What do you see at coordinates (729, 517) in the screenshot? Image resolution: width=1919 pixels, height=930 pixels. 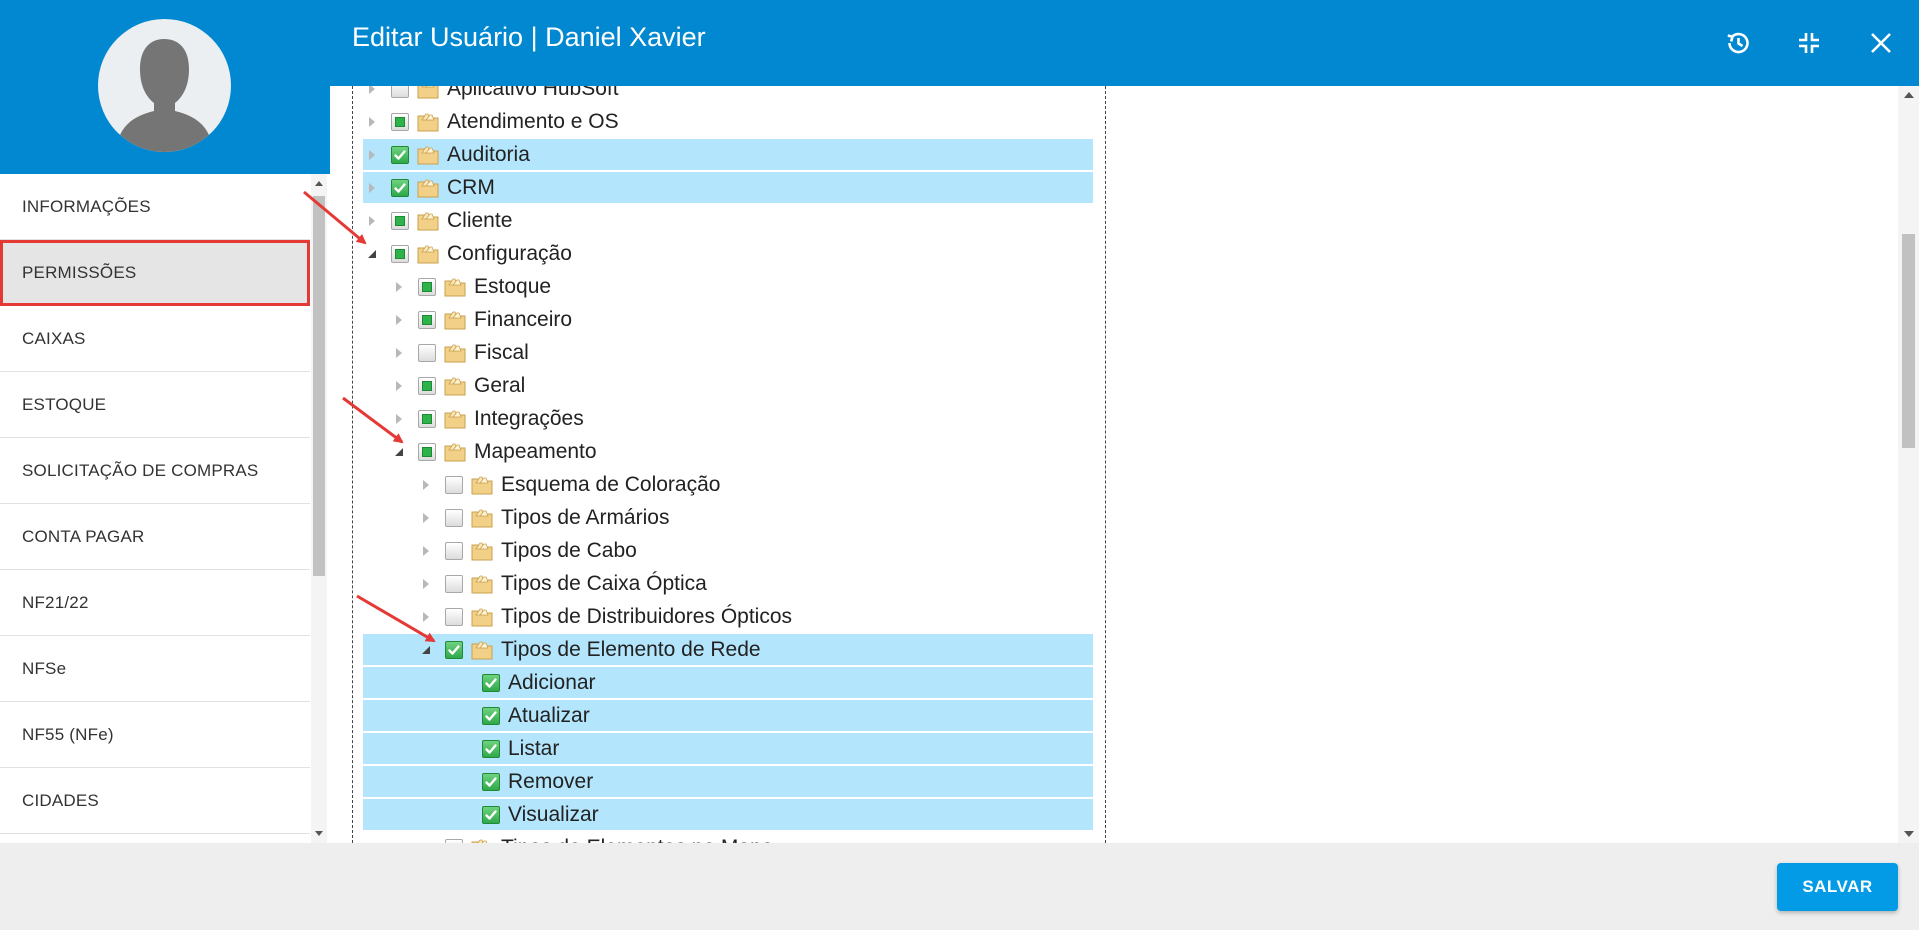 I see `tree-node-tipos-de-armarios: Tipos de Armários` at bounding box center [729, 517].